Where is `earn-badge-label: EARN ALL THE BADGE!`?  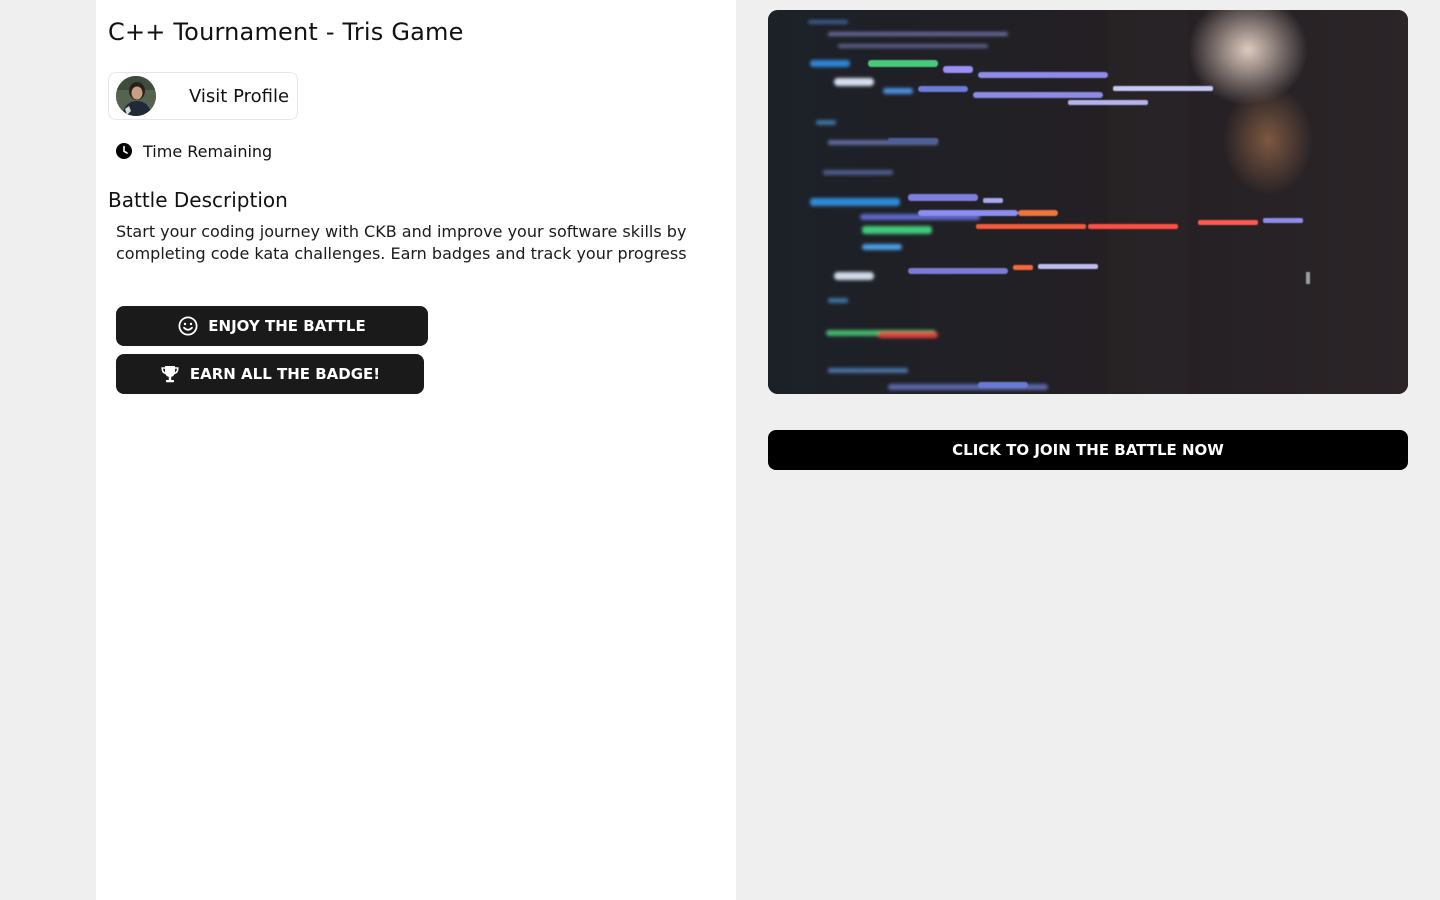 earn-badge-label: EARN ALL THE BADGE! is located at coordinates (285, 374).